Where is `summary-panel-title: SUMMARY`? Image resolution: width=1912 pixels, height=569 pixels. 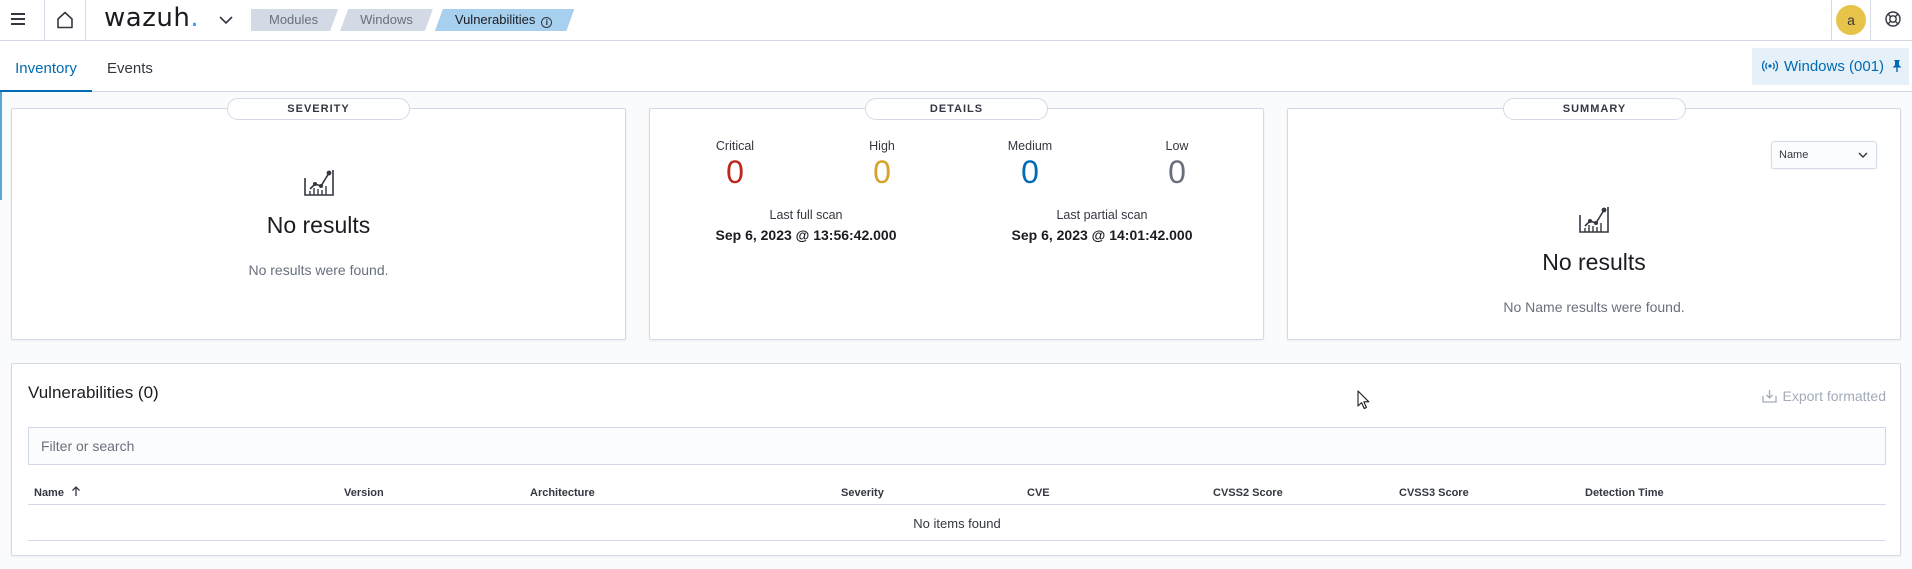 summary-panel-title: SUMMARY is located at coordinates (1594, 109).